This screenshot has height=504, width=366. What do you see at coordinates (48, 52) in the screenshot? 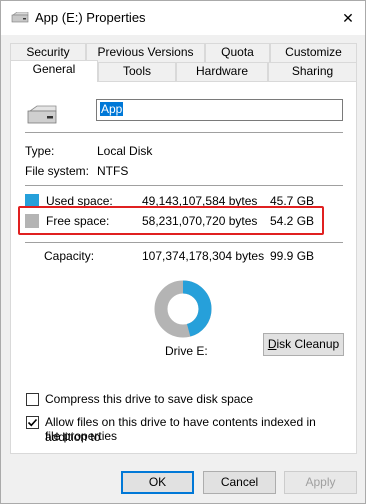
I see `tab-label: Security` at bounding box center [48, 52].